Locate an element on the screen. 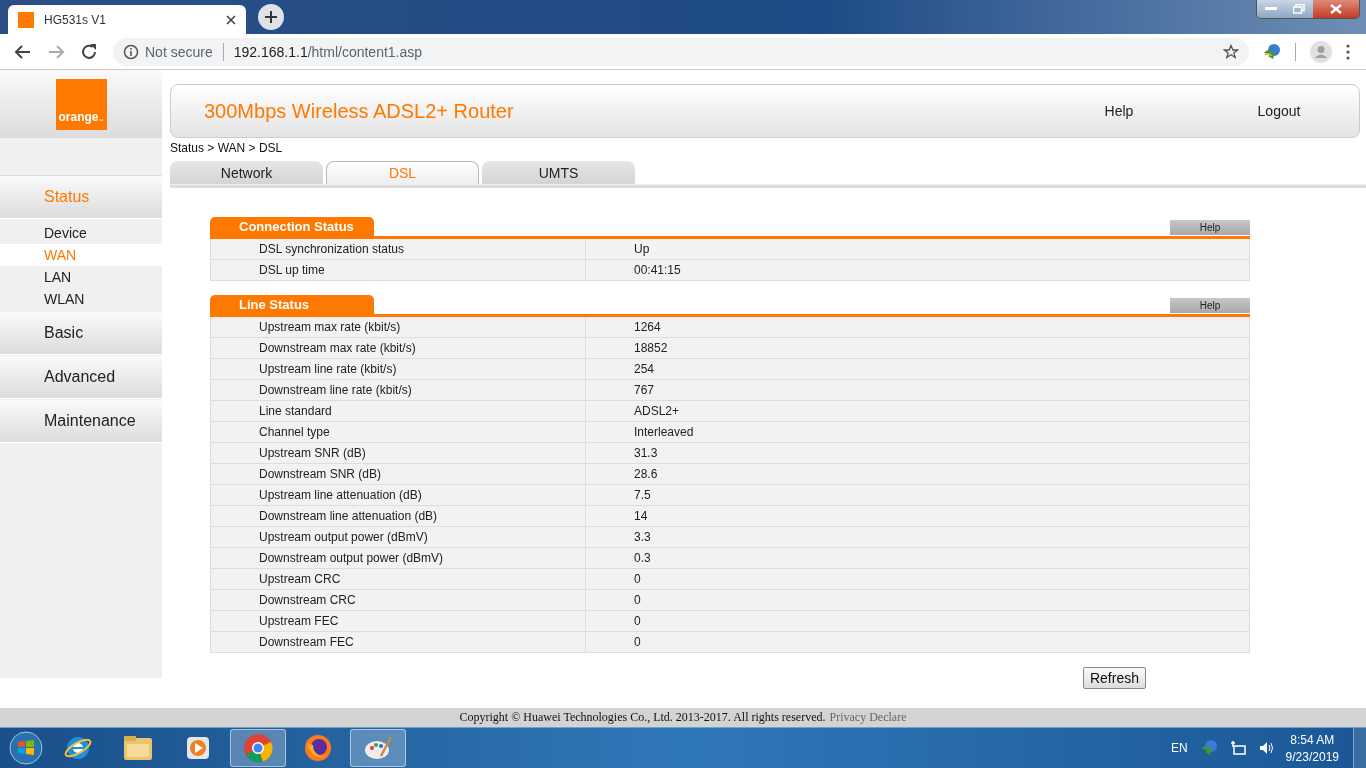  close-icon is located at coordinates (231, 19).